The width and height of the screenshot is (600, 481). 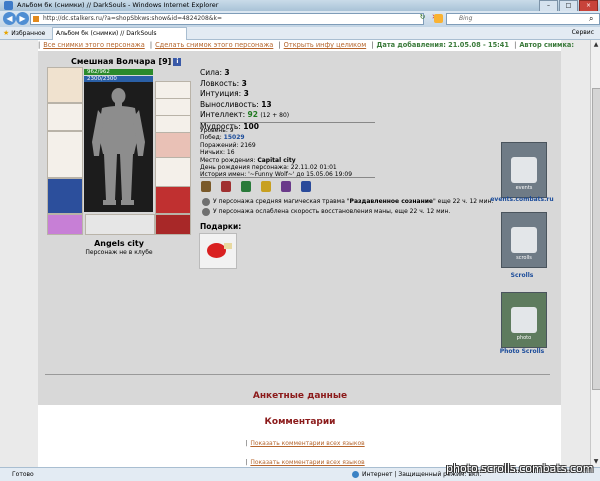 I want to click on all-snapshots-link: Все снимки этого персонажа, so click(x=94, y=45).